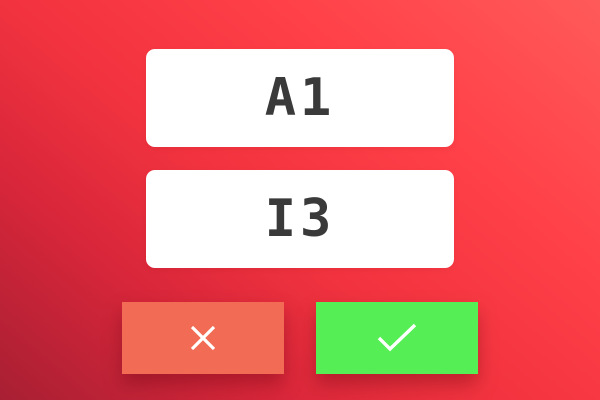 This screenshot has height=400, width=600. I want to click on cancel-button, so click(203, 338).